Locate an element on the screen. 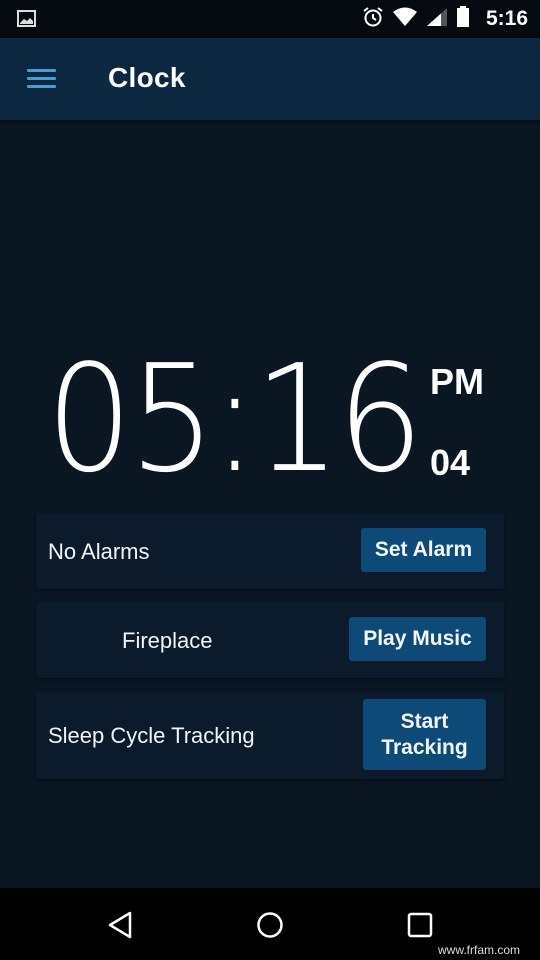 The height and width of the screenshot is (960, 540). home-icon is located at coordinates (270, 927).